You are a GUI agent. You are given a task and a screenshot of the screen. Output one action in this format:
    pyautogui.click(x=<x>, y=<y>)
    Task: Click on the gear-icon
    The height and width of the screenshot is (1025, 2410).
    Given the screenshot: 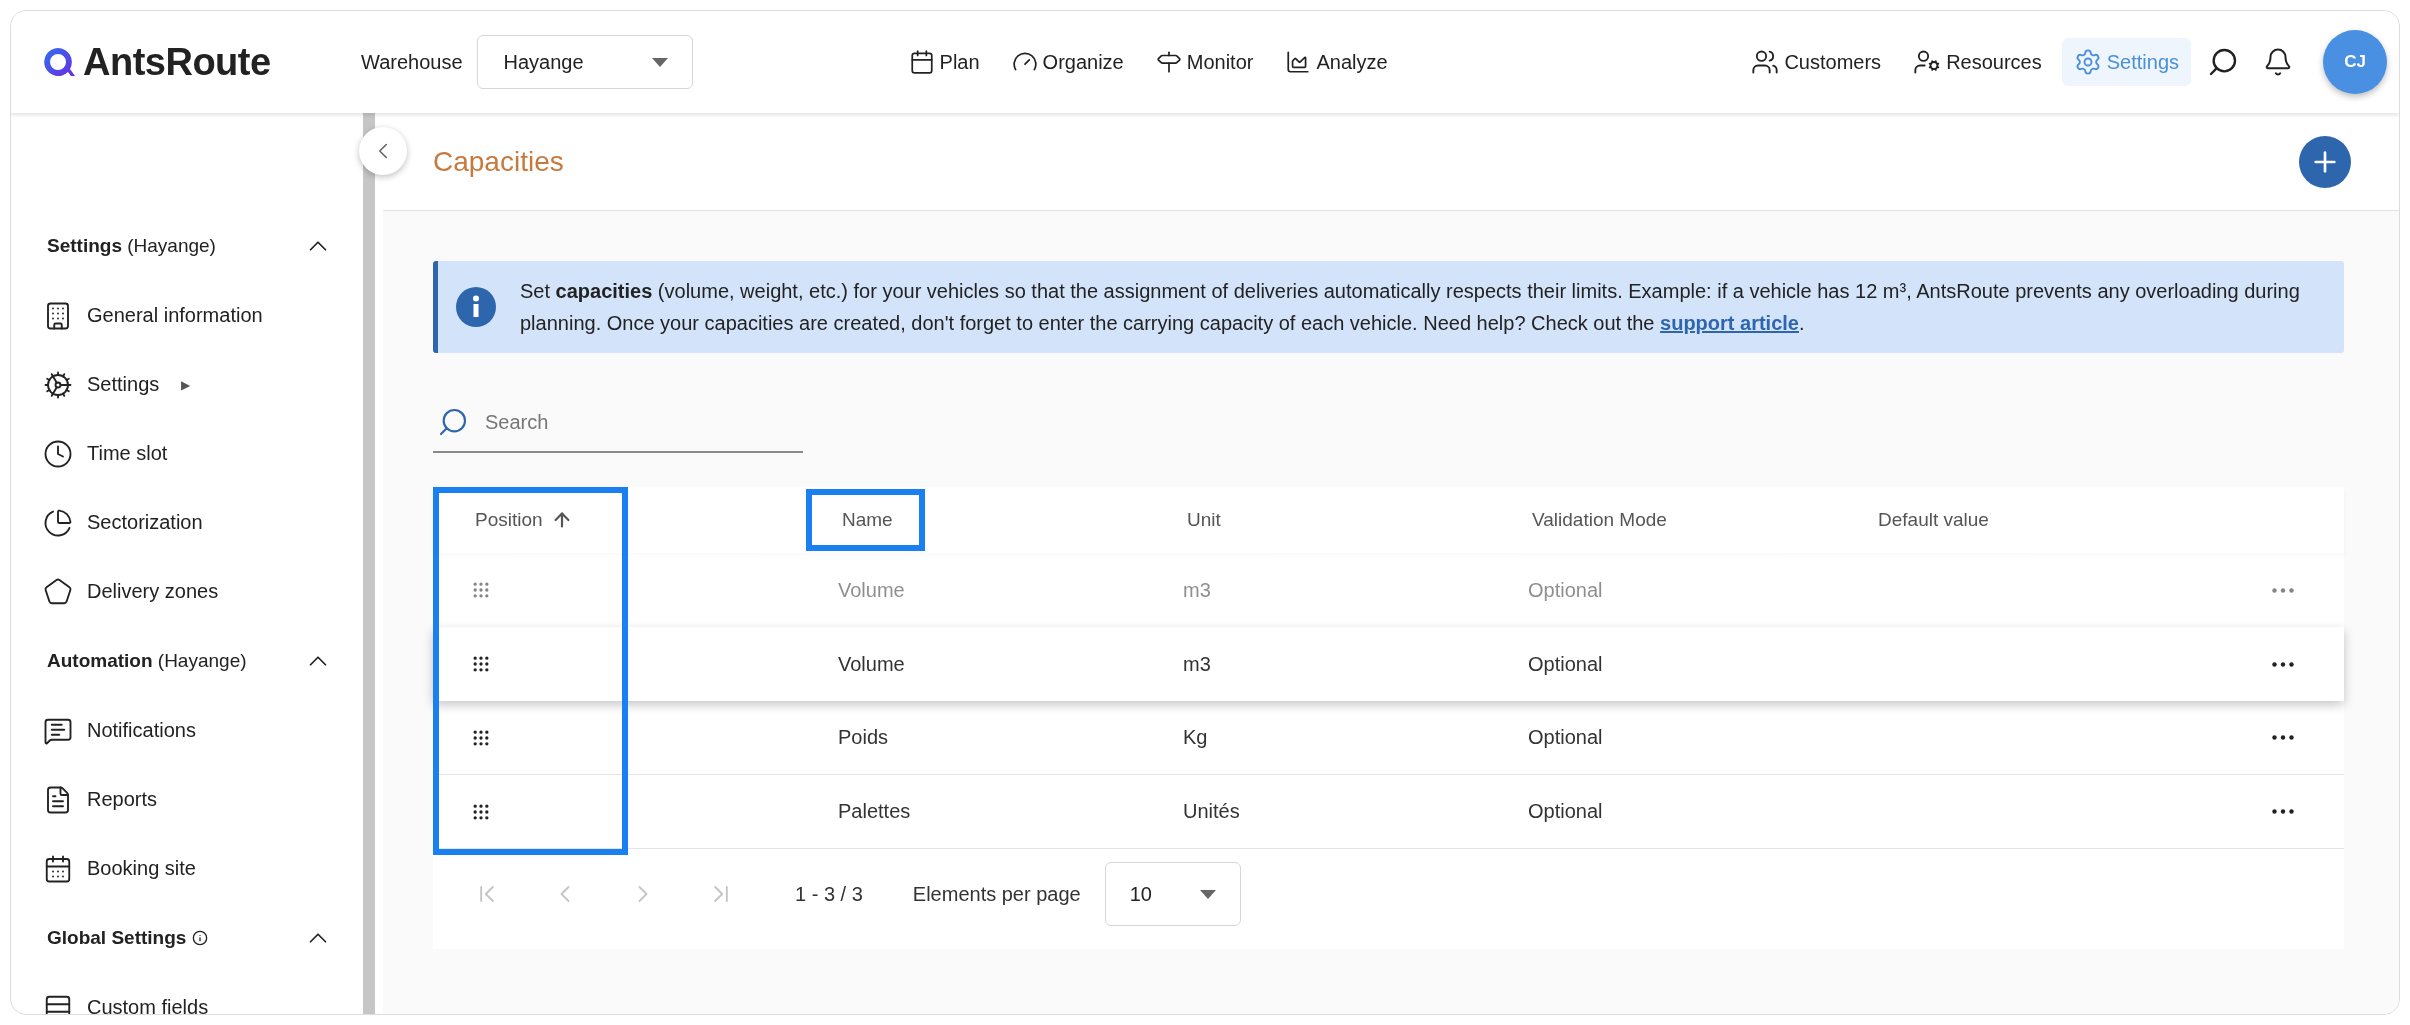 What is the action you would take?
    pyautogui.click(x=58, y=384)
    